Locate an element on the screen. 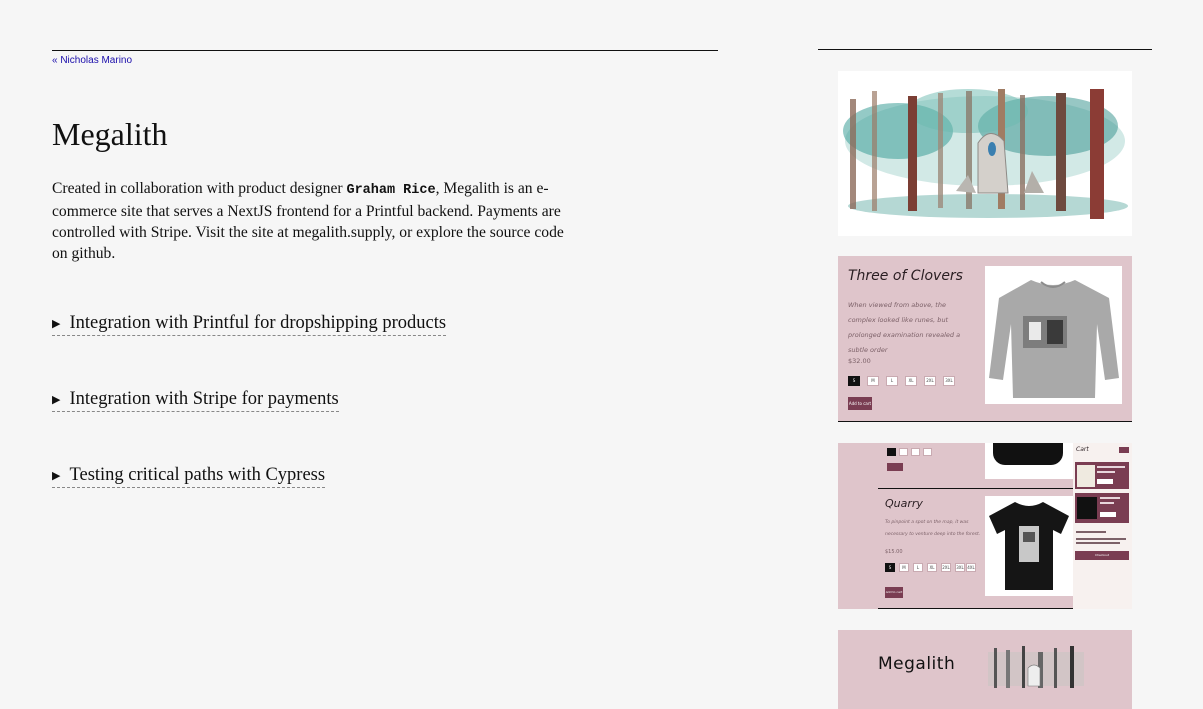 The image size is (1203, 709). collaborator-name: Graham Rice is located at coordinates (391, 190).